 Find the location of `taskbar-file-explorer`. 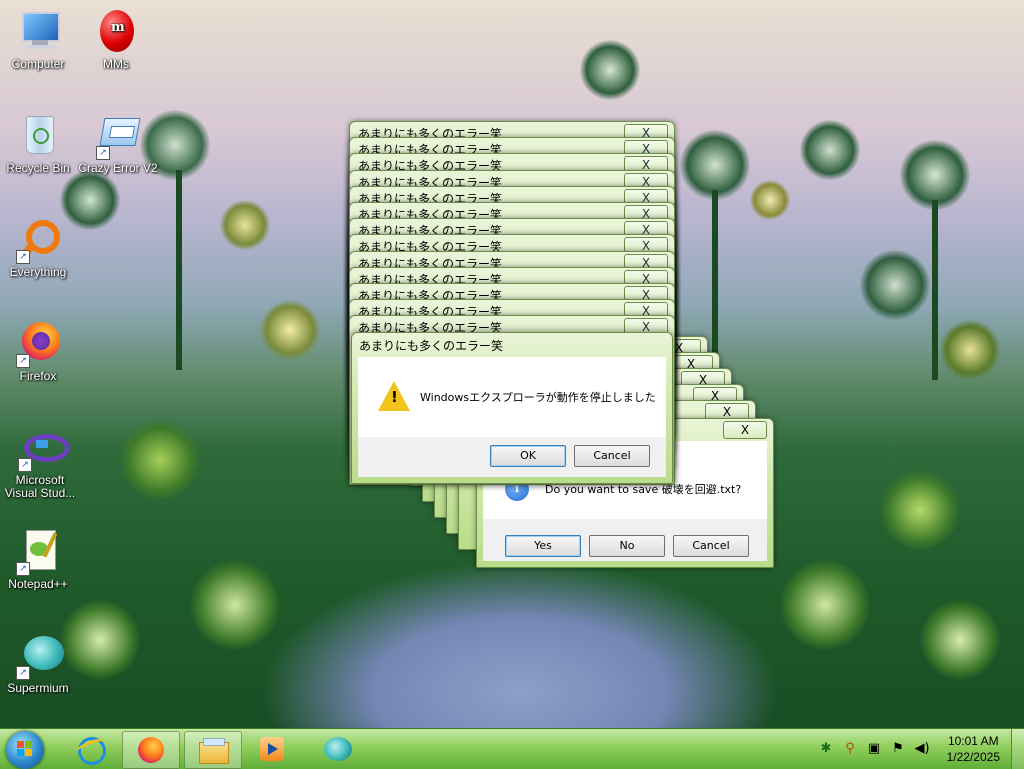

taskbar-file-explorer is located at coordinates (213, 750).